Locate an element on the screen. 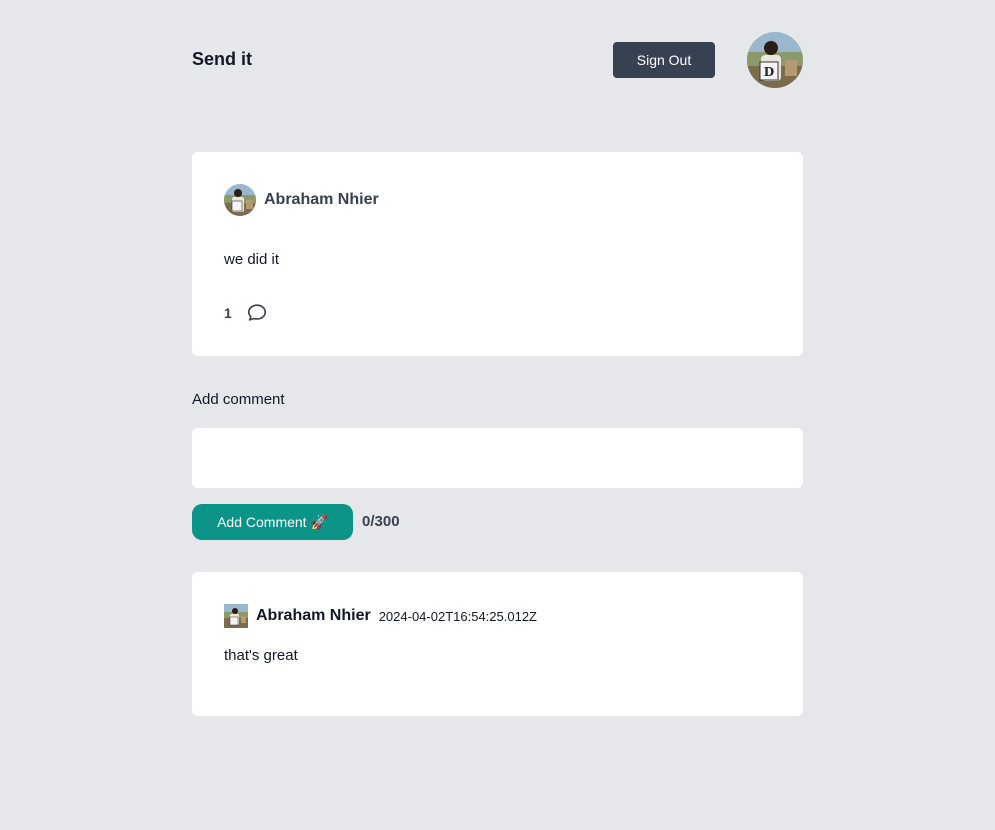  post-author-avatar is located at coordinates (240, 200).